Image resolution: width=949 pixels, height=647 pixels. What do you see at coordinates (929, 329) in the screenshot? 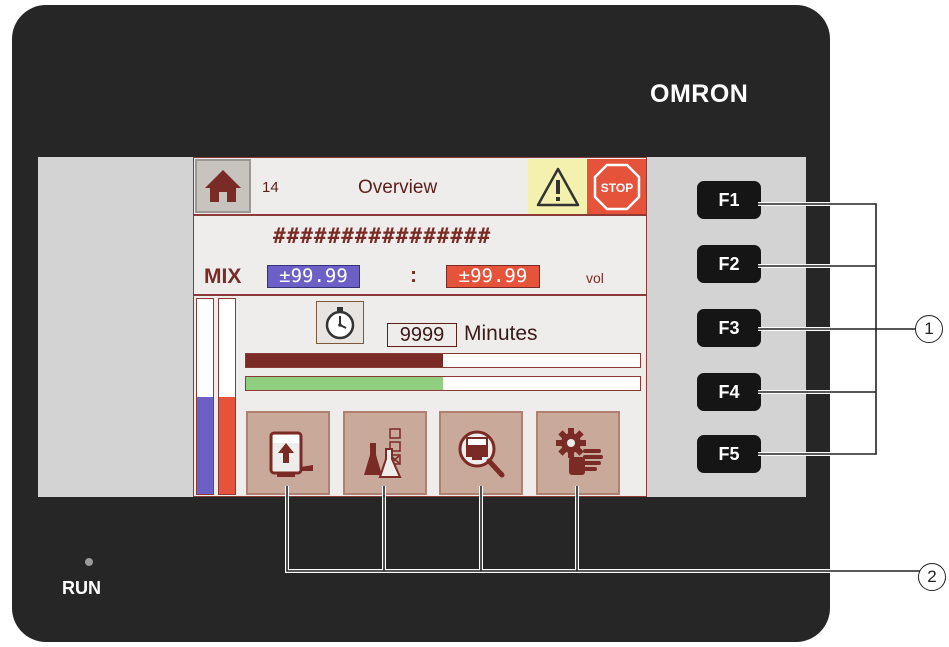
I see `callout-1: 1` at bounding box center [929, 329].